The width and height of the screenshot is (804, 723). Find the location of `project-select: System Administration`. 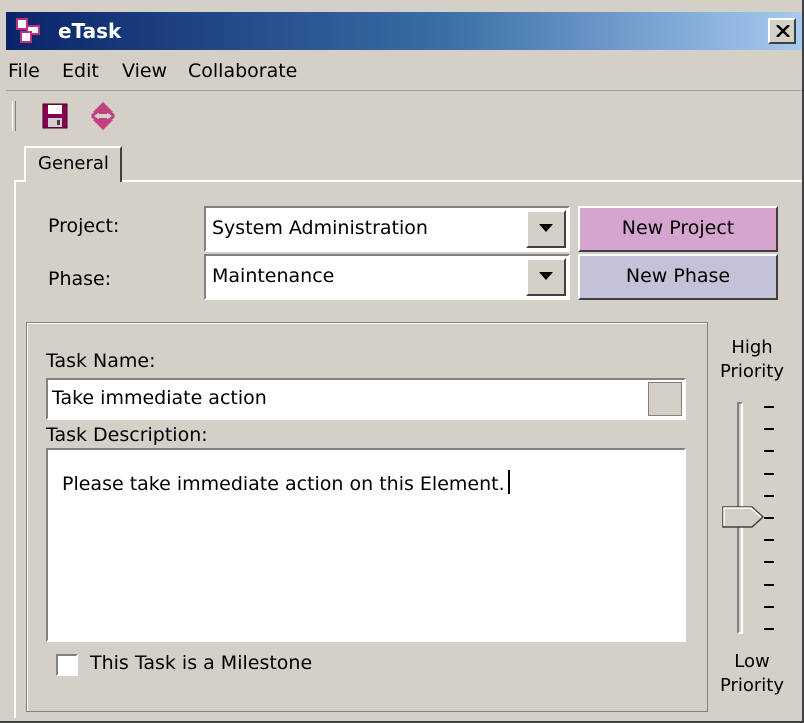

project-select: System Administration is located at coordinates (387, 229).